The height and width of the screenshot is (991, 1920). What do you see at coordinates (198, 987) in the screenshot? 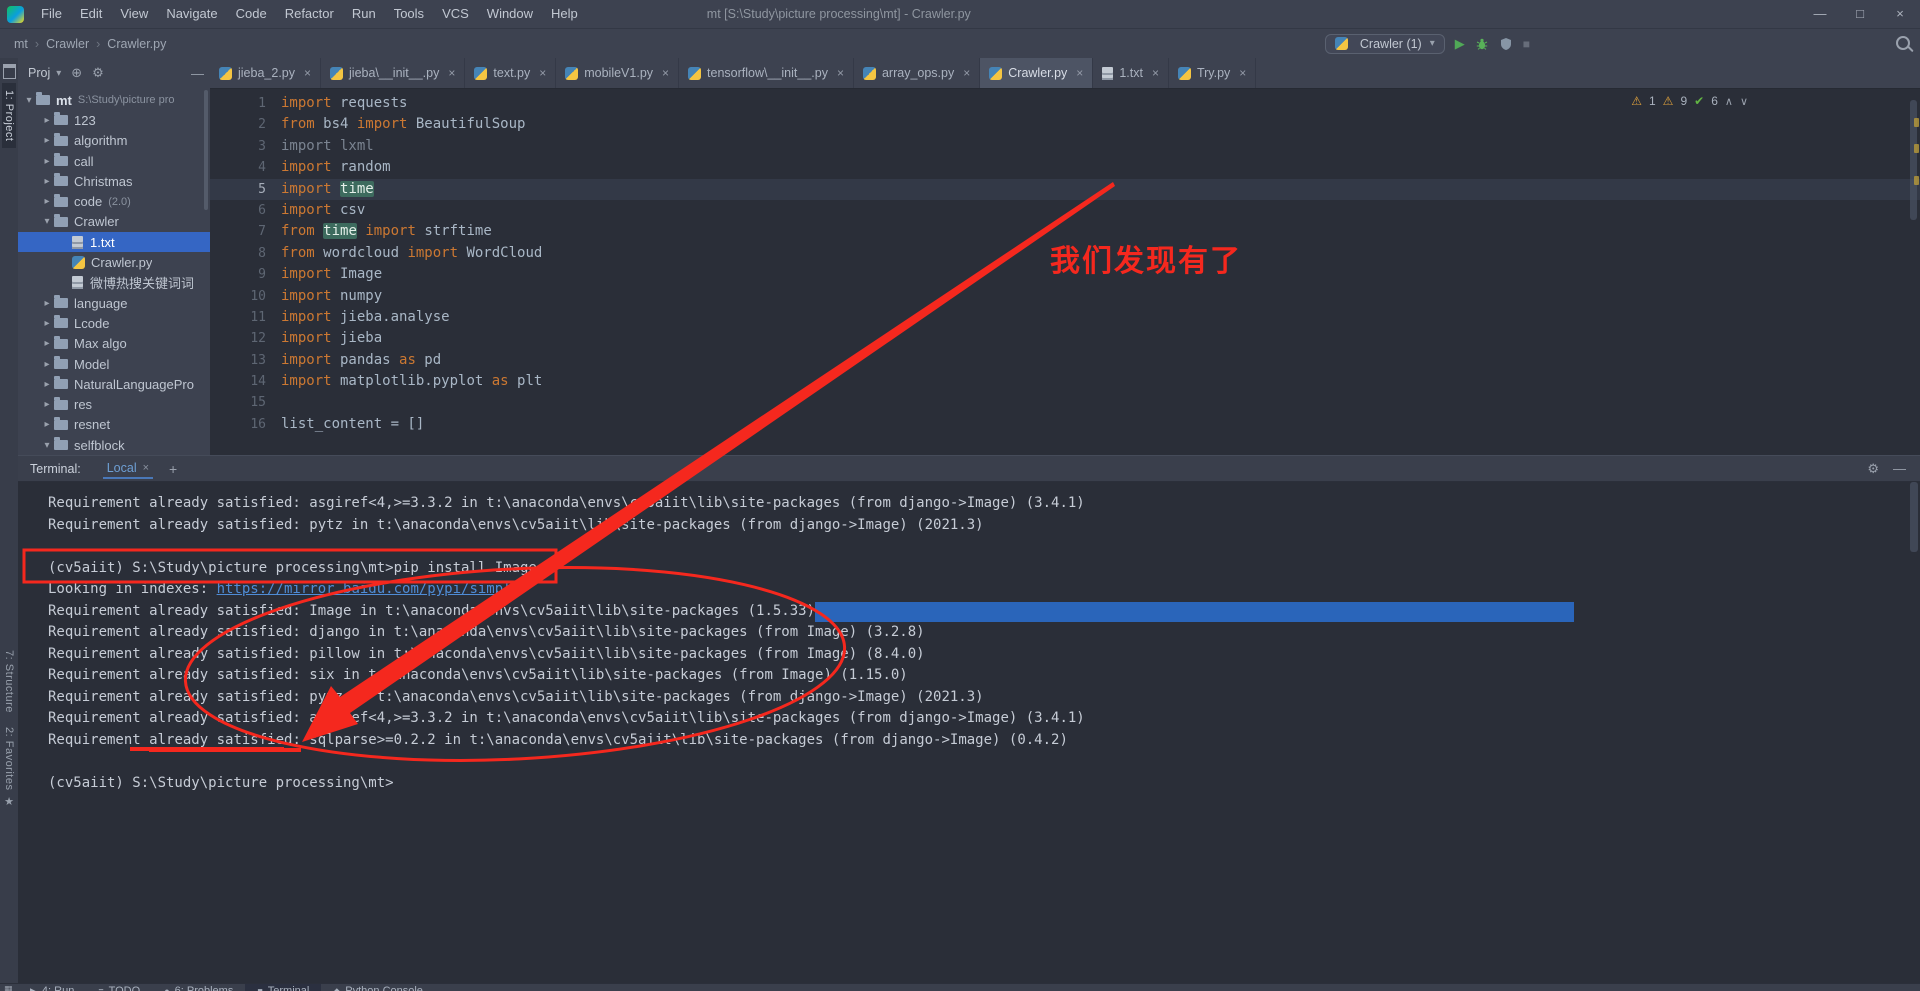
I see `statusbar-6-problems: ● 6: Problems` at bounding box center [198, 987].